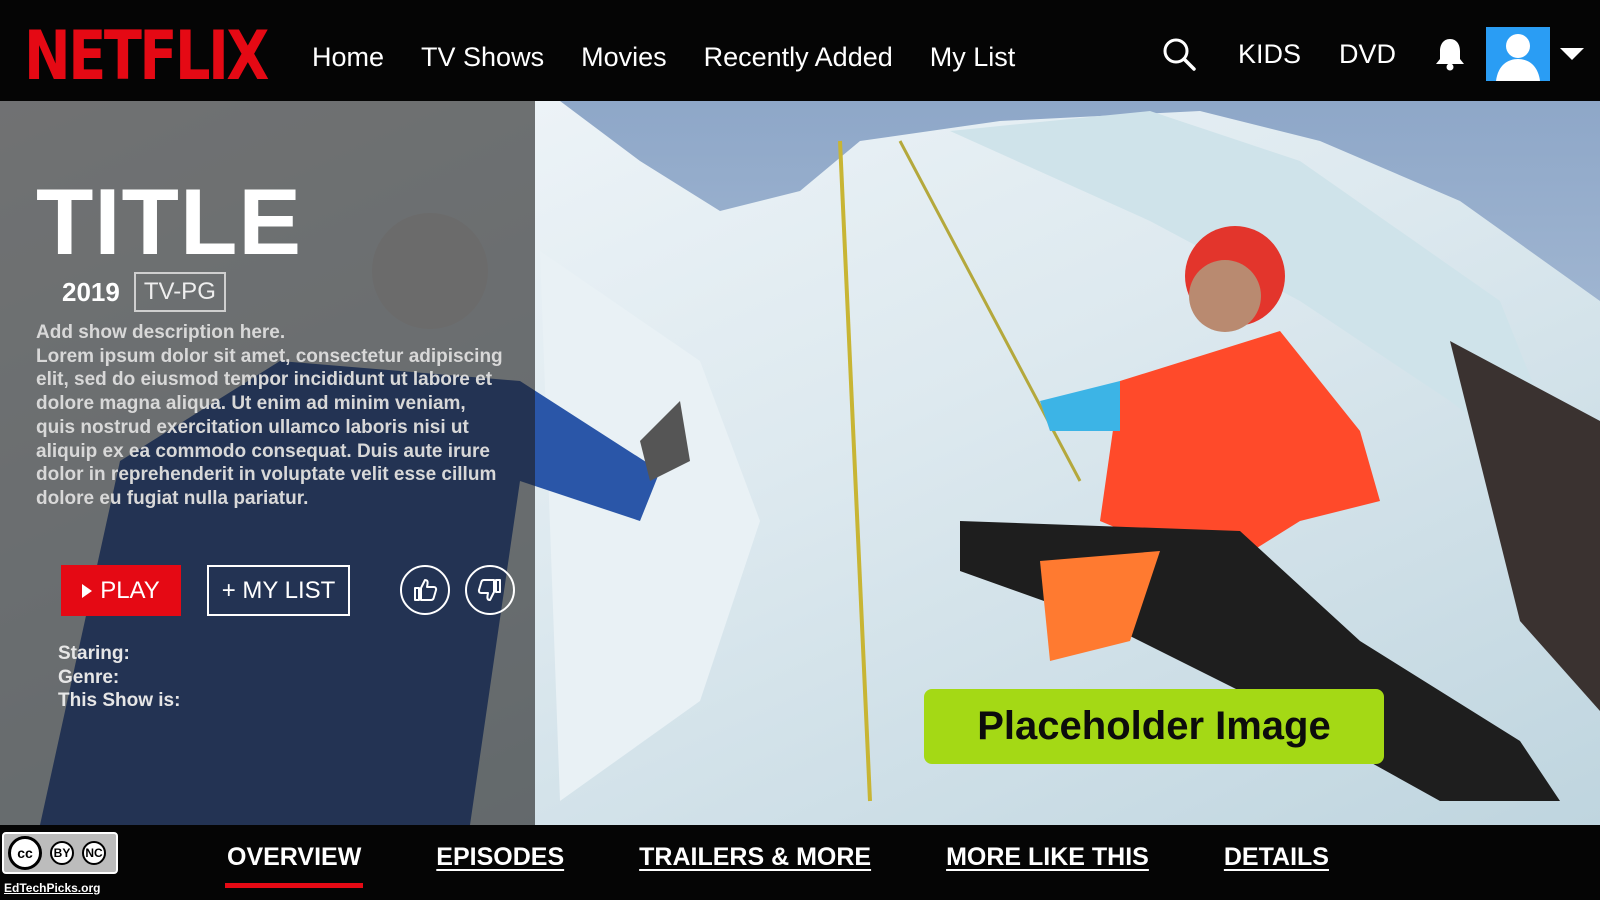 Image resolution: width=1600 pixels, height=900 pixels. Describe the element at coordinates (119, 700) in the screenshot. I see `this-show-is-label: This Show is:` at that location.